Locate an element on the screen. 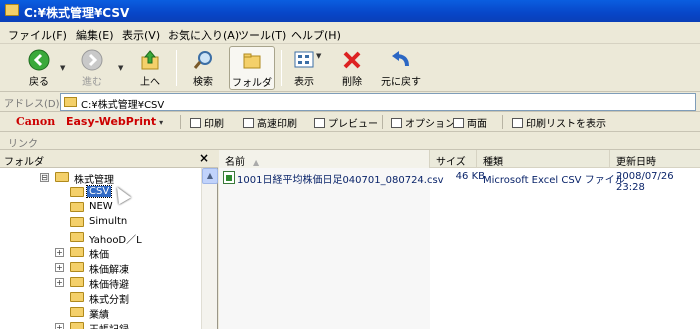  fast-print-button: 高速印刷 is located at coordinates (270, 122).